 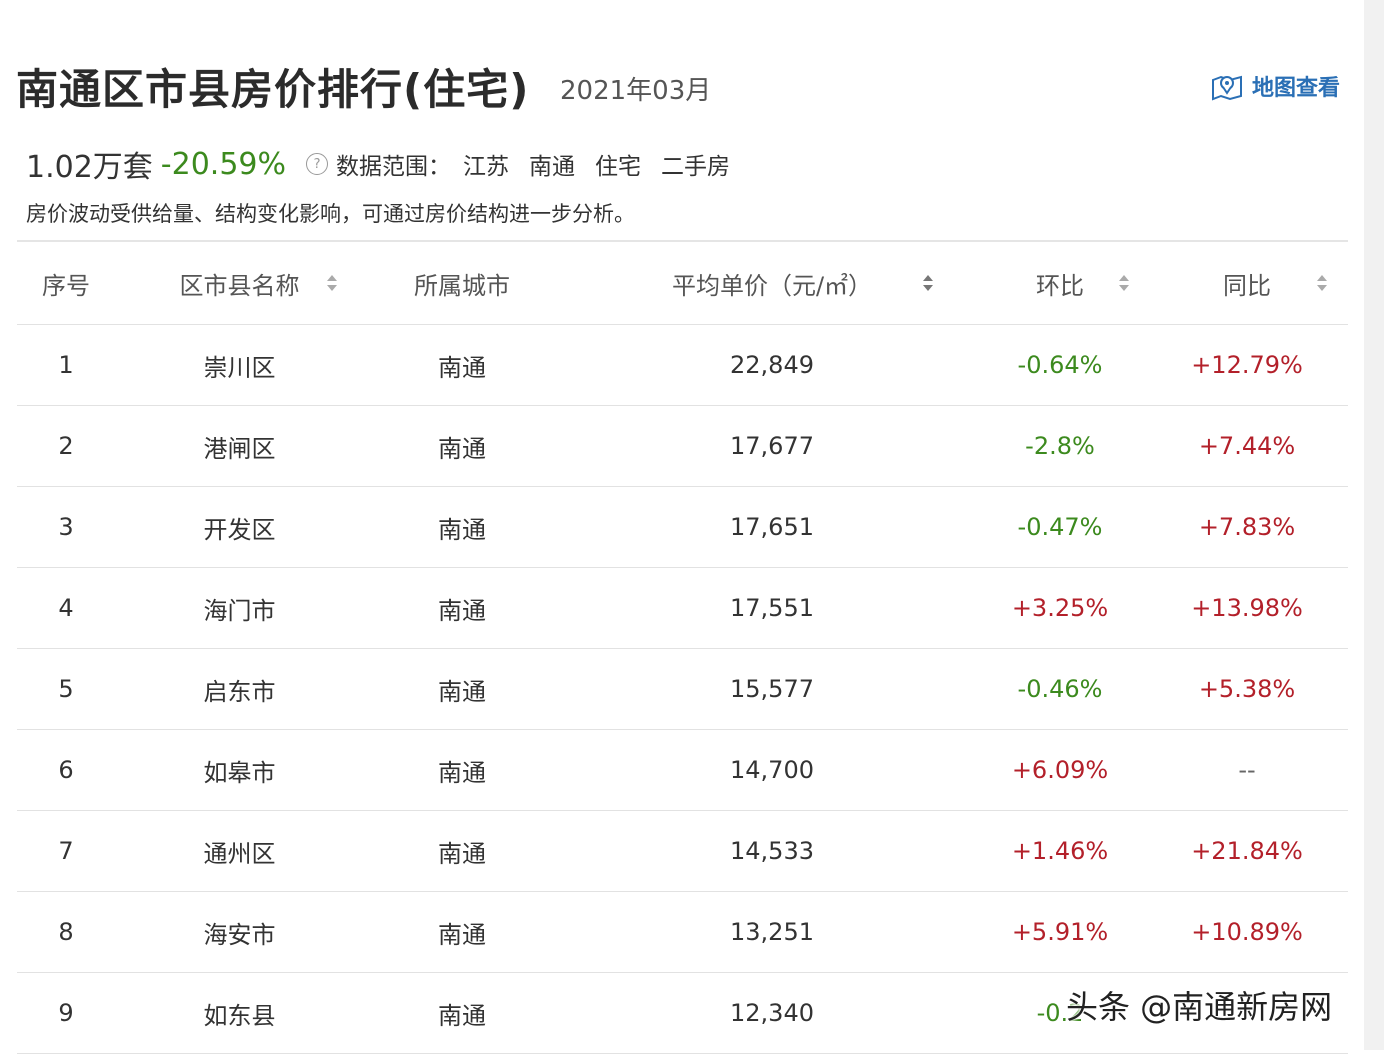 I want to click on scope-type: 住宅, so click(x=618, y=167).